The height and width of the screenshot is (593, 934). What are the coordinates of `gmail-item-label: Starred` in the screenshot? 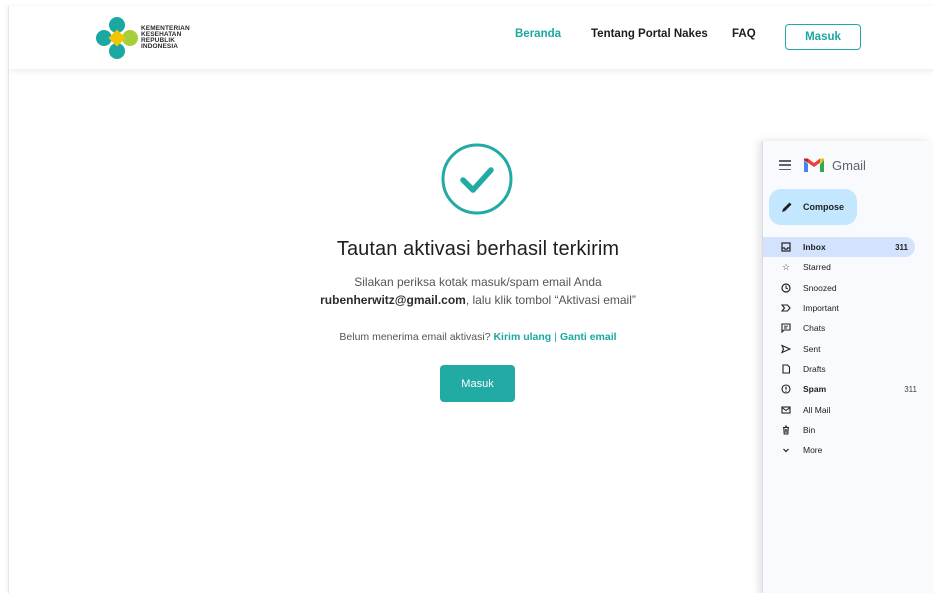 It's located at (817, 267).